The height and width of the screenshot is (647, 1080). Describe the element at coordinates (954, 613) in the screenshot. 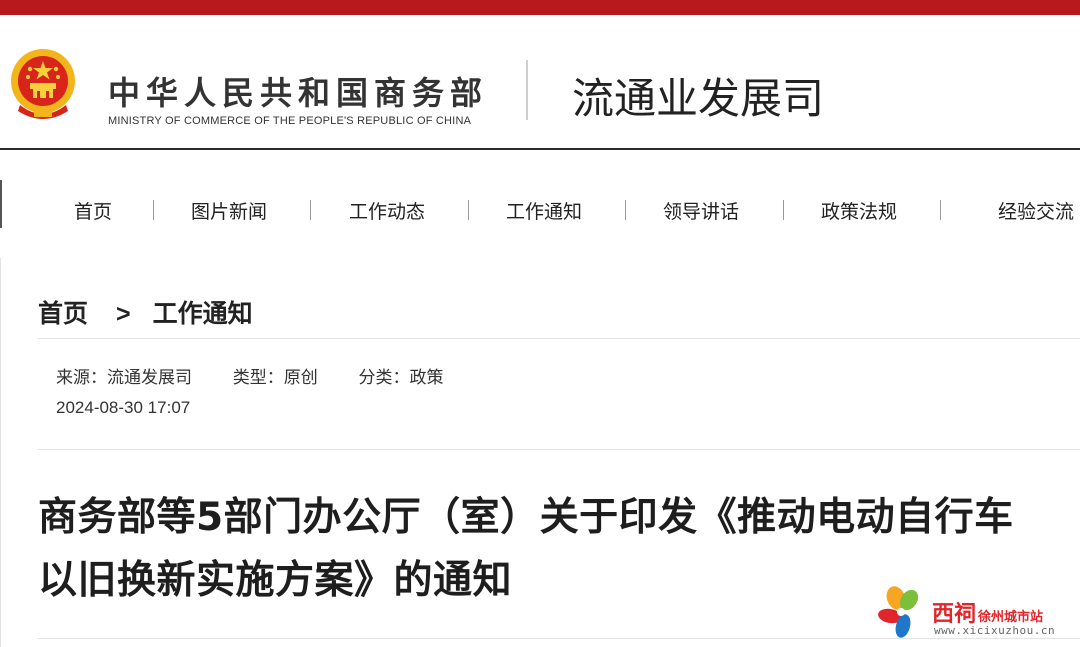

I see `watermark-brand: 西祠` at that location.